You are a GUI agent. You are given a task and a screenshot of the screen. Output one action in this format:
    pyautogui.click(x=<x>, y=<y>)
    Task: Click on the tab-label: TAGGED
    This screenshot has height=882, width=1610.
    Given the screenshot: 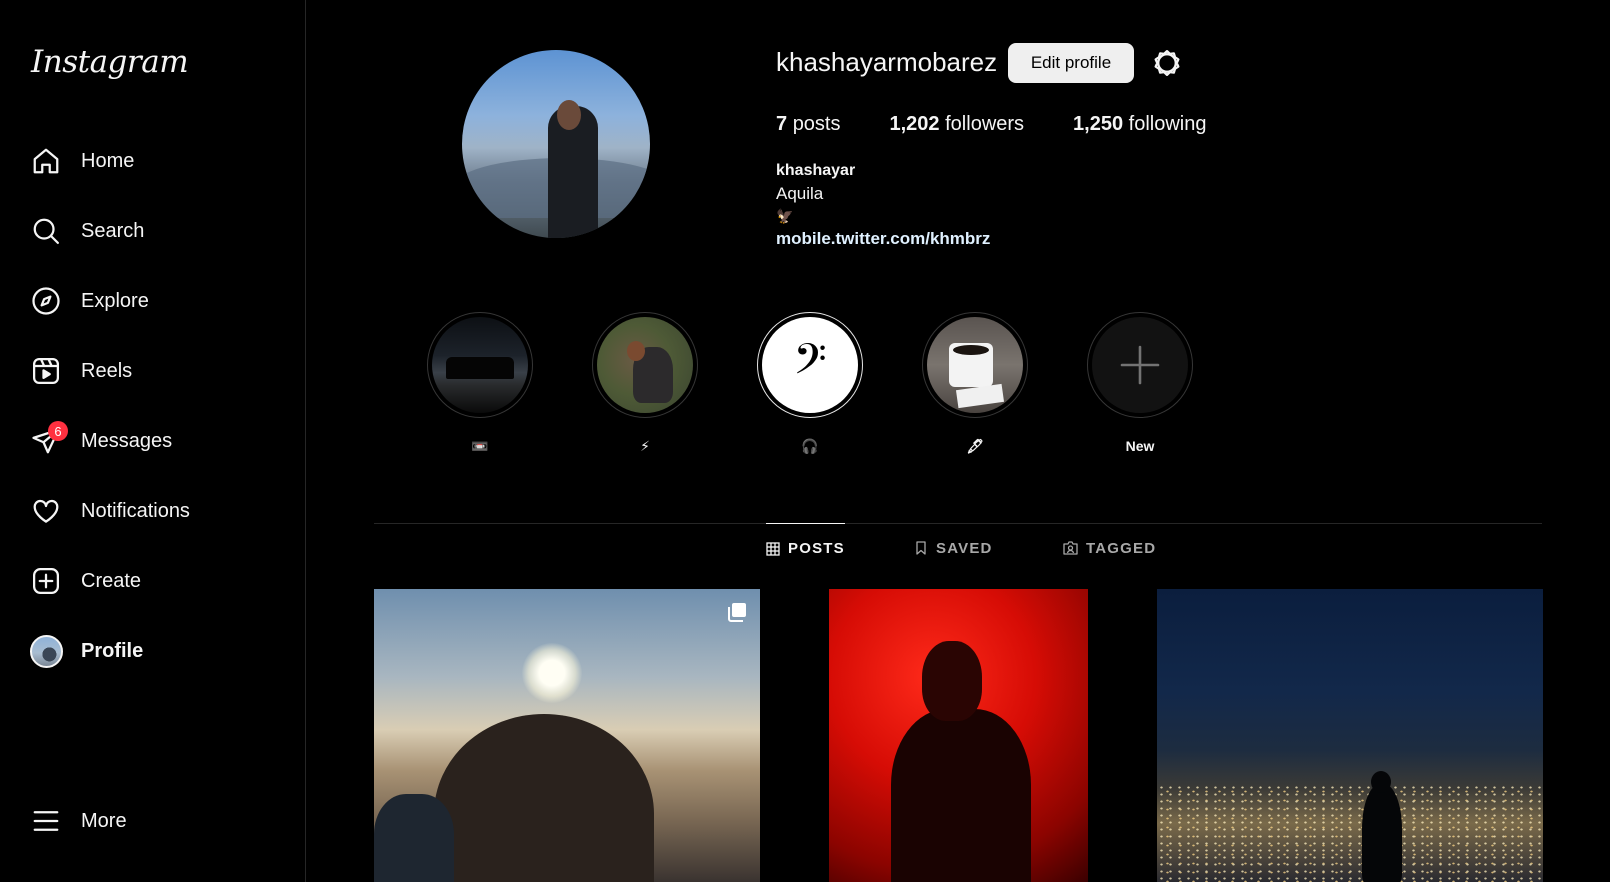 What is the action you would take?
    pyautogui.click(x=1121, y=548)
    